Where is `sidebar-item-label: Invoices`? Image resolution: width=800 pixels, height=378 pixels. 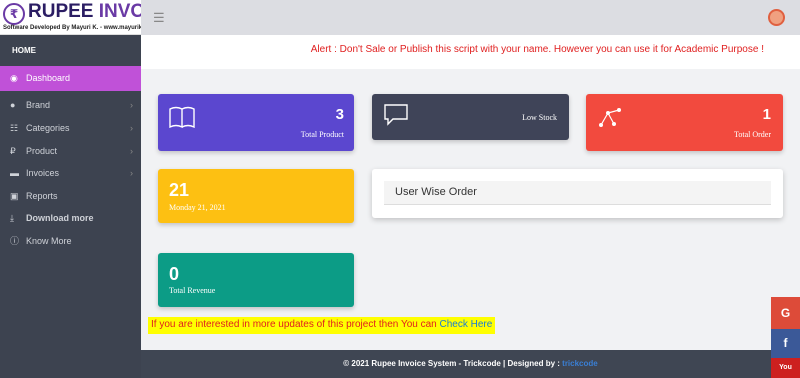 sidebar-item-label: Invoices is located at coordinates (43, 173).